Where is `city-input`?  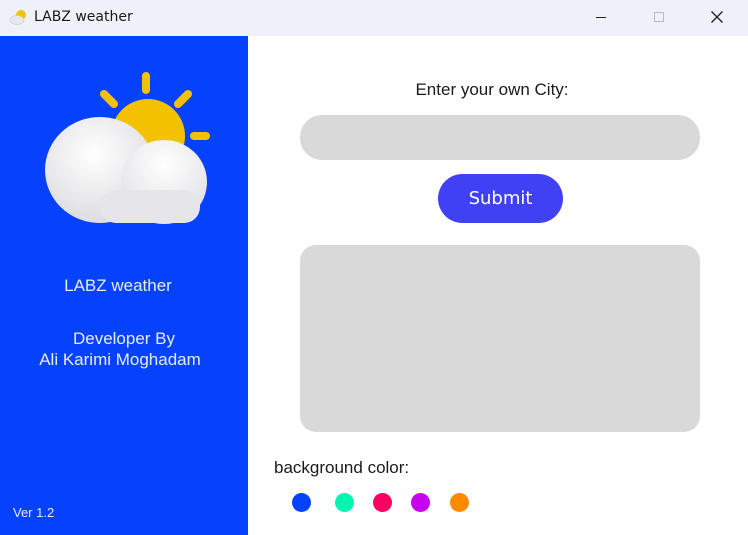 city-input is located at coordinates (500, 137).